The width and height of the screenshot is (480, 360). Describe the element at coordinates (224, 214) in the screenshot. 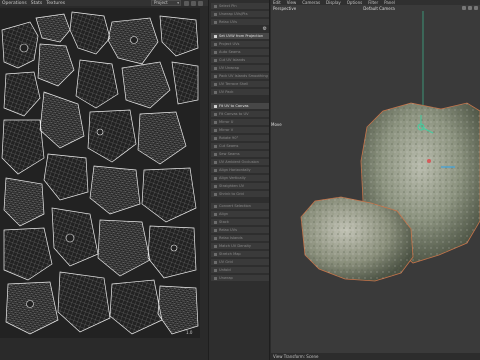

I see `tool-label: Align` at that location.